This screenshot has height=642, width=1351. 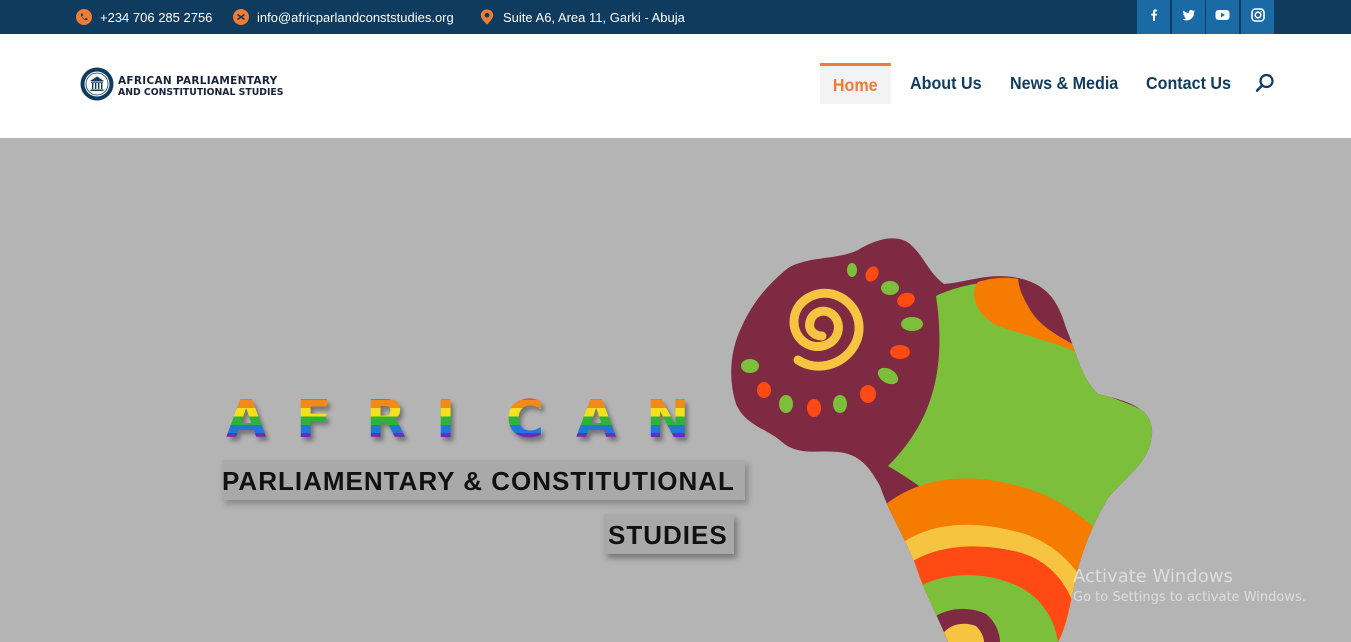 I want to click on hero-letter: F, so click(x=331, y=420).